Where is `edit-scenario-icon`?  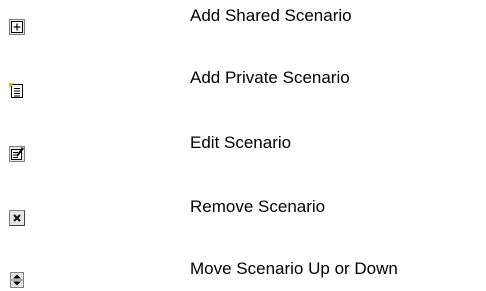
edit-scenario-icon is located at coordinates (17, 154).